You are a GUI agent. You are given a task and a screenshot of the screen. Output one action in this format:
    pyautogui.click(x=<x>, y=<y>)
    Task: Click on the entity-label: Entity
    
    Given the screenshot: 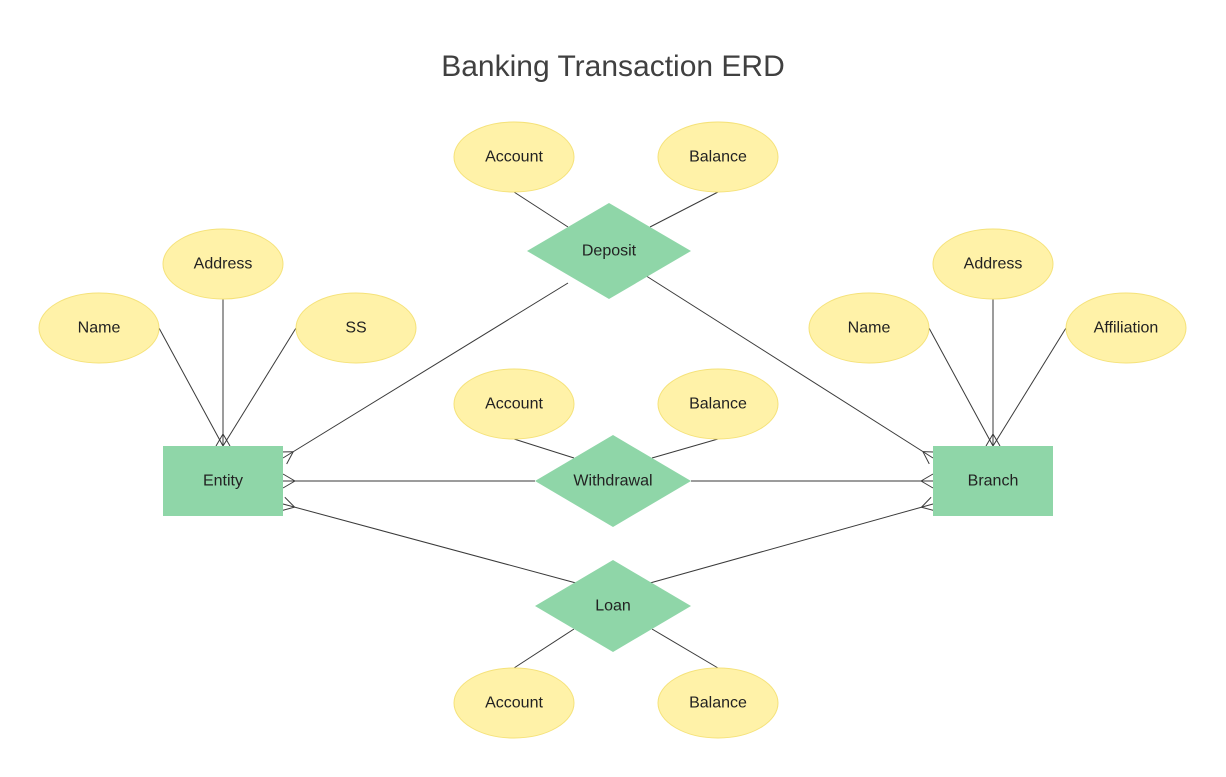 What is the action you would take?
    pyautogui.click(x=223, y=481)
    